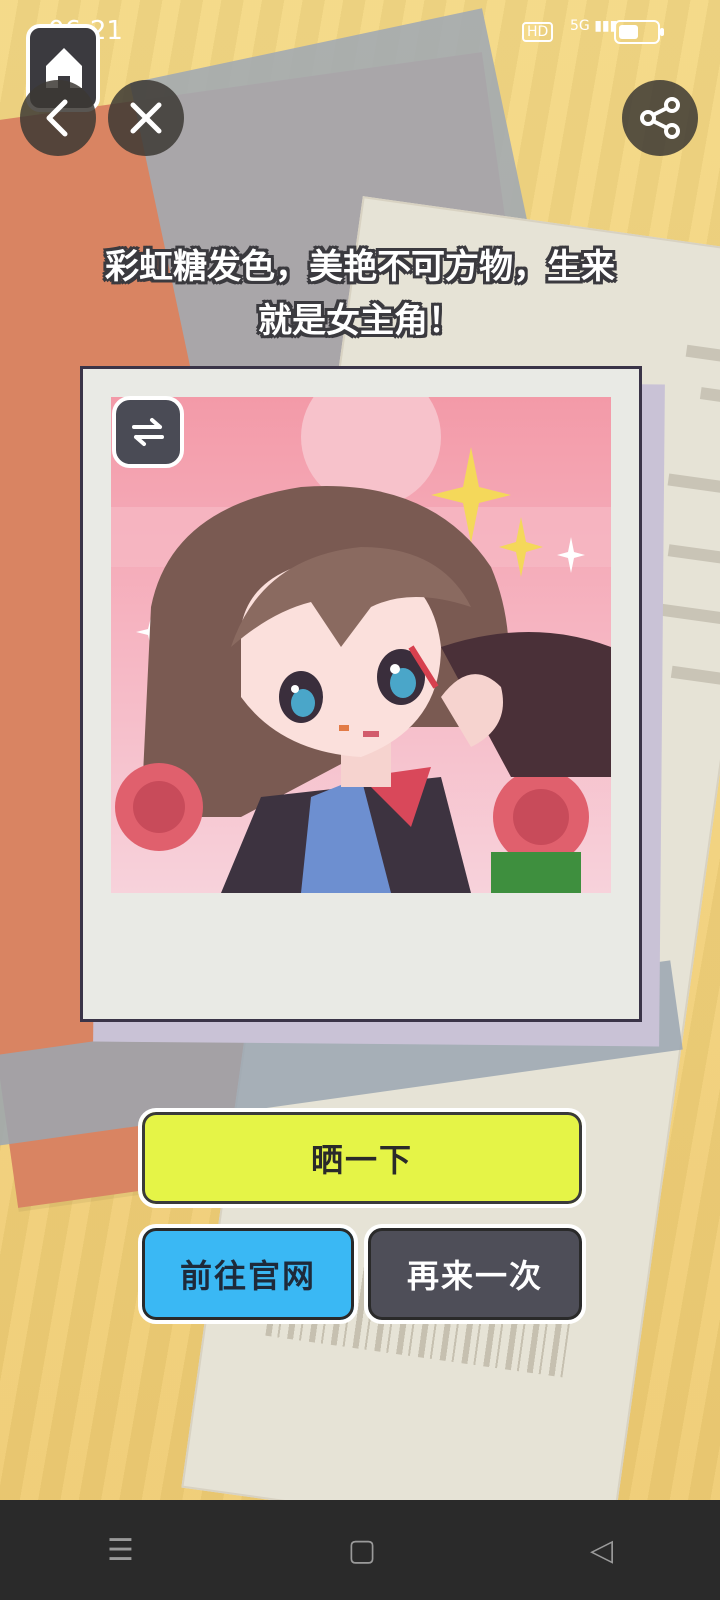  I want to click on close-icon, so click(146, 118).